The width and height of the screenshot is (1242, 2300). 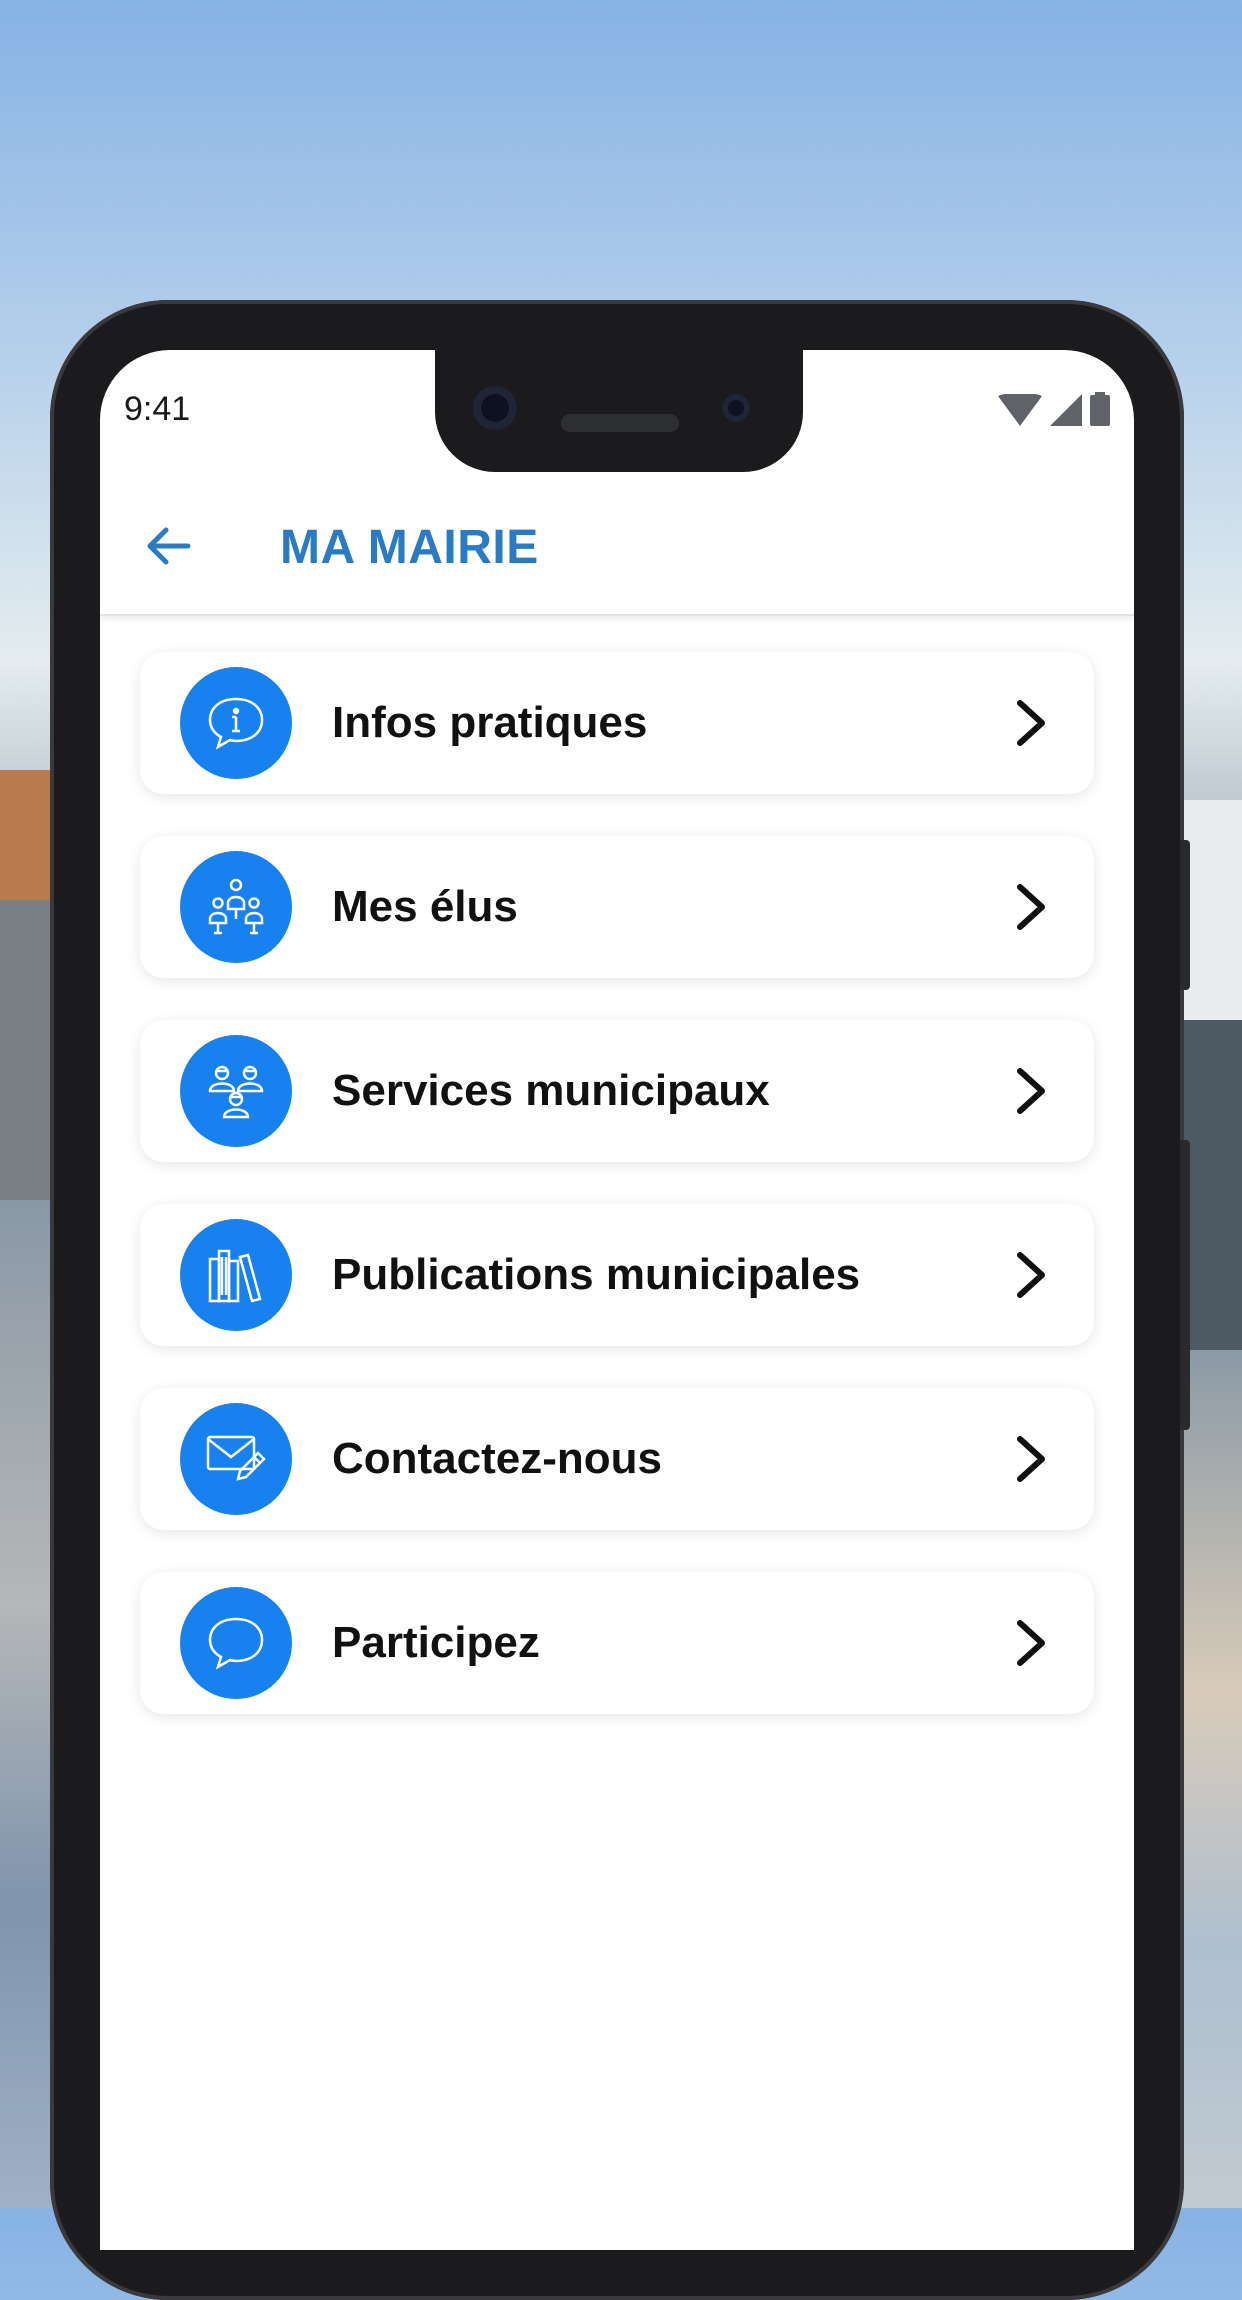 I want to click on page-title: MA MAIRIE, so click(x=409, y=547).